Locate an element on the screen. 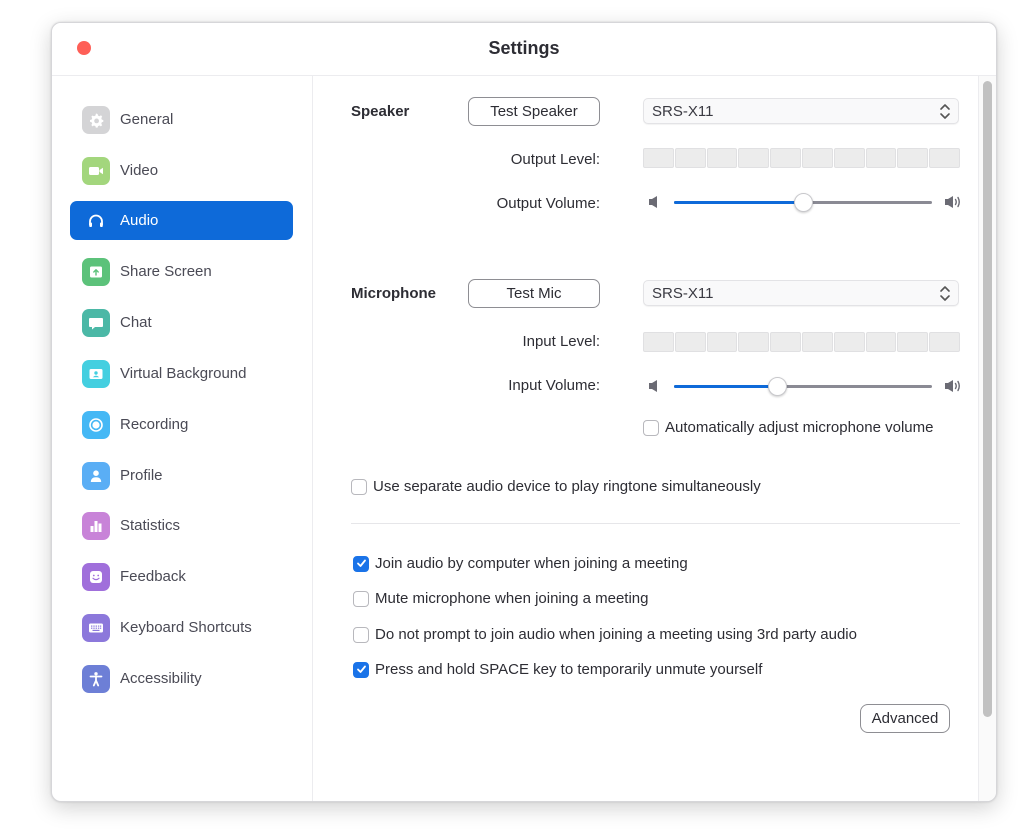  section-divider is located at coordinates (655, 523).